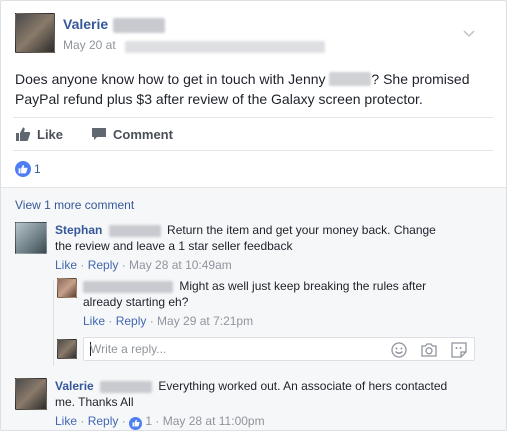  What do you see at coordinates (459, 350) in the screenshot?
I see `sticker-icon` at bounding box center [459, 350].